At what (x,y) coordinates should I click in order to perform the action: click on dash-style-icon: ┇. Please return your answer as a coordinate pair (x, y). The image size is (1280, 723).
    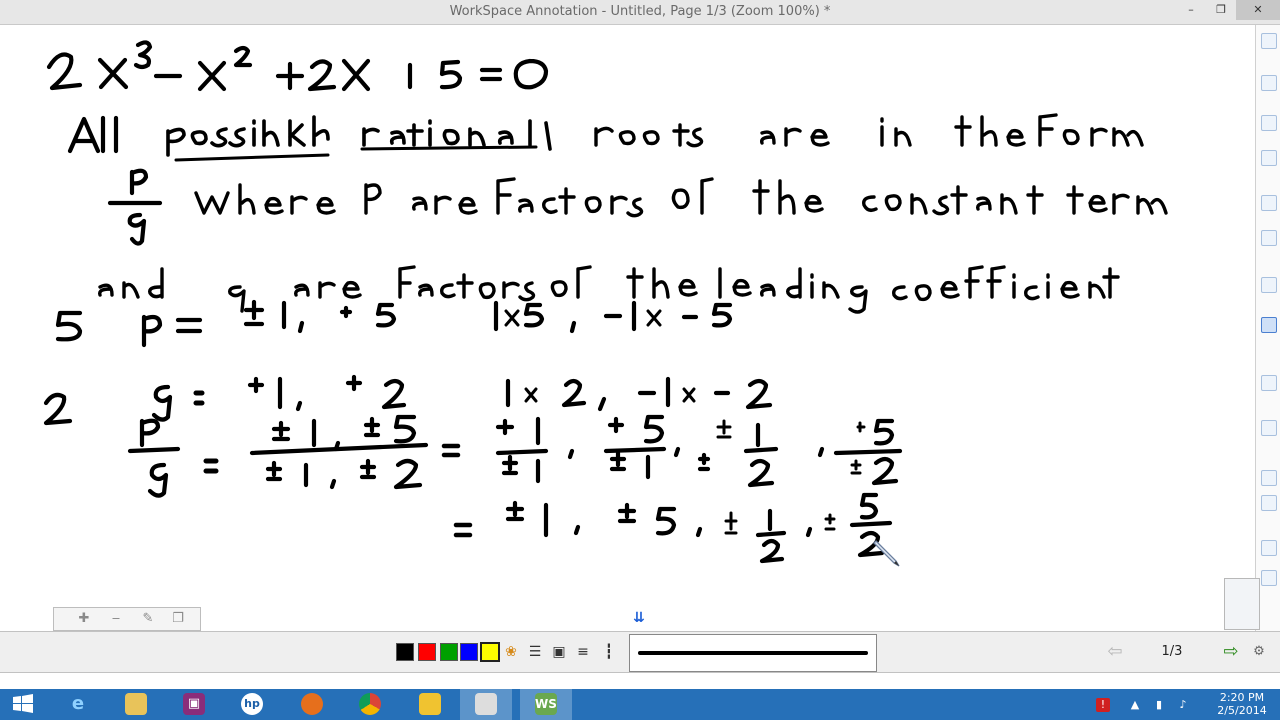
    Looking at the image, I should click on (609, 652).